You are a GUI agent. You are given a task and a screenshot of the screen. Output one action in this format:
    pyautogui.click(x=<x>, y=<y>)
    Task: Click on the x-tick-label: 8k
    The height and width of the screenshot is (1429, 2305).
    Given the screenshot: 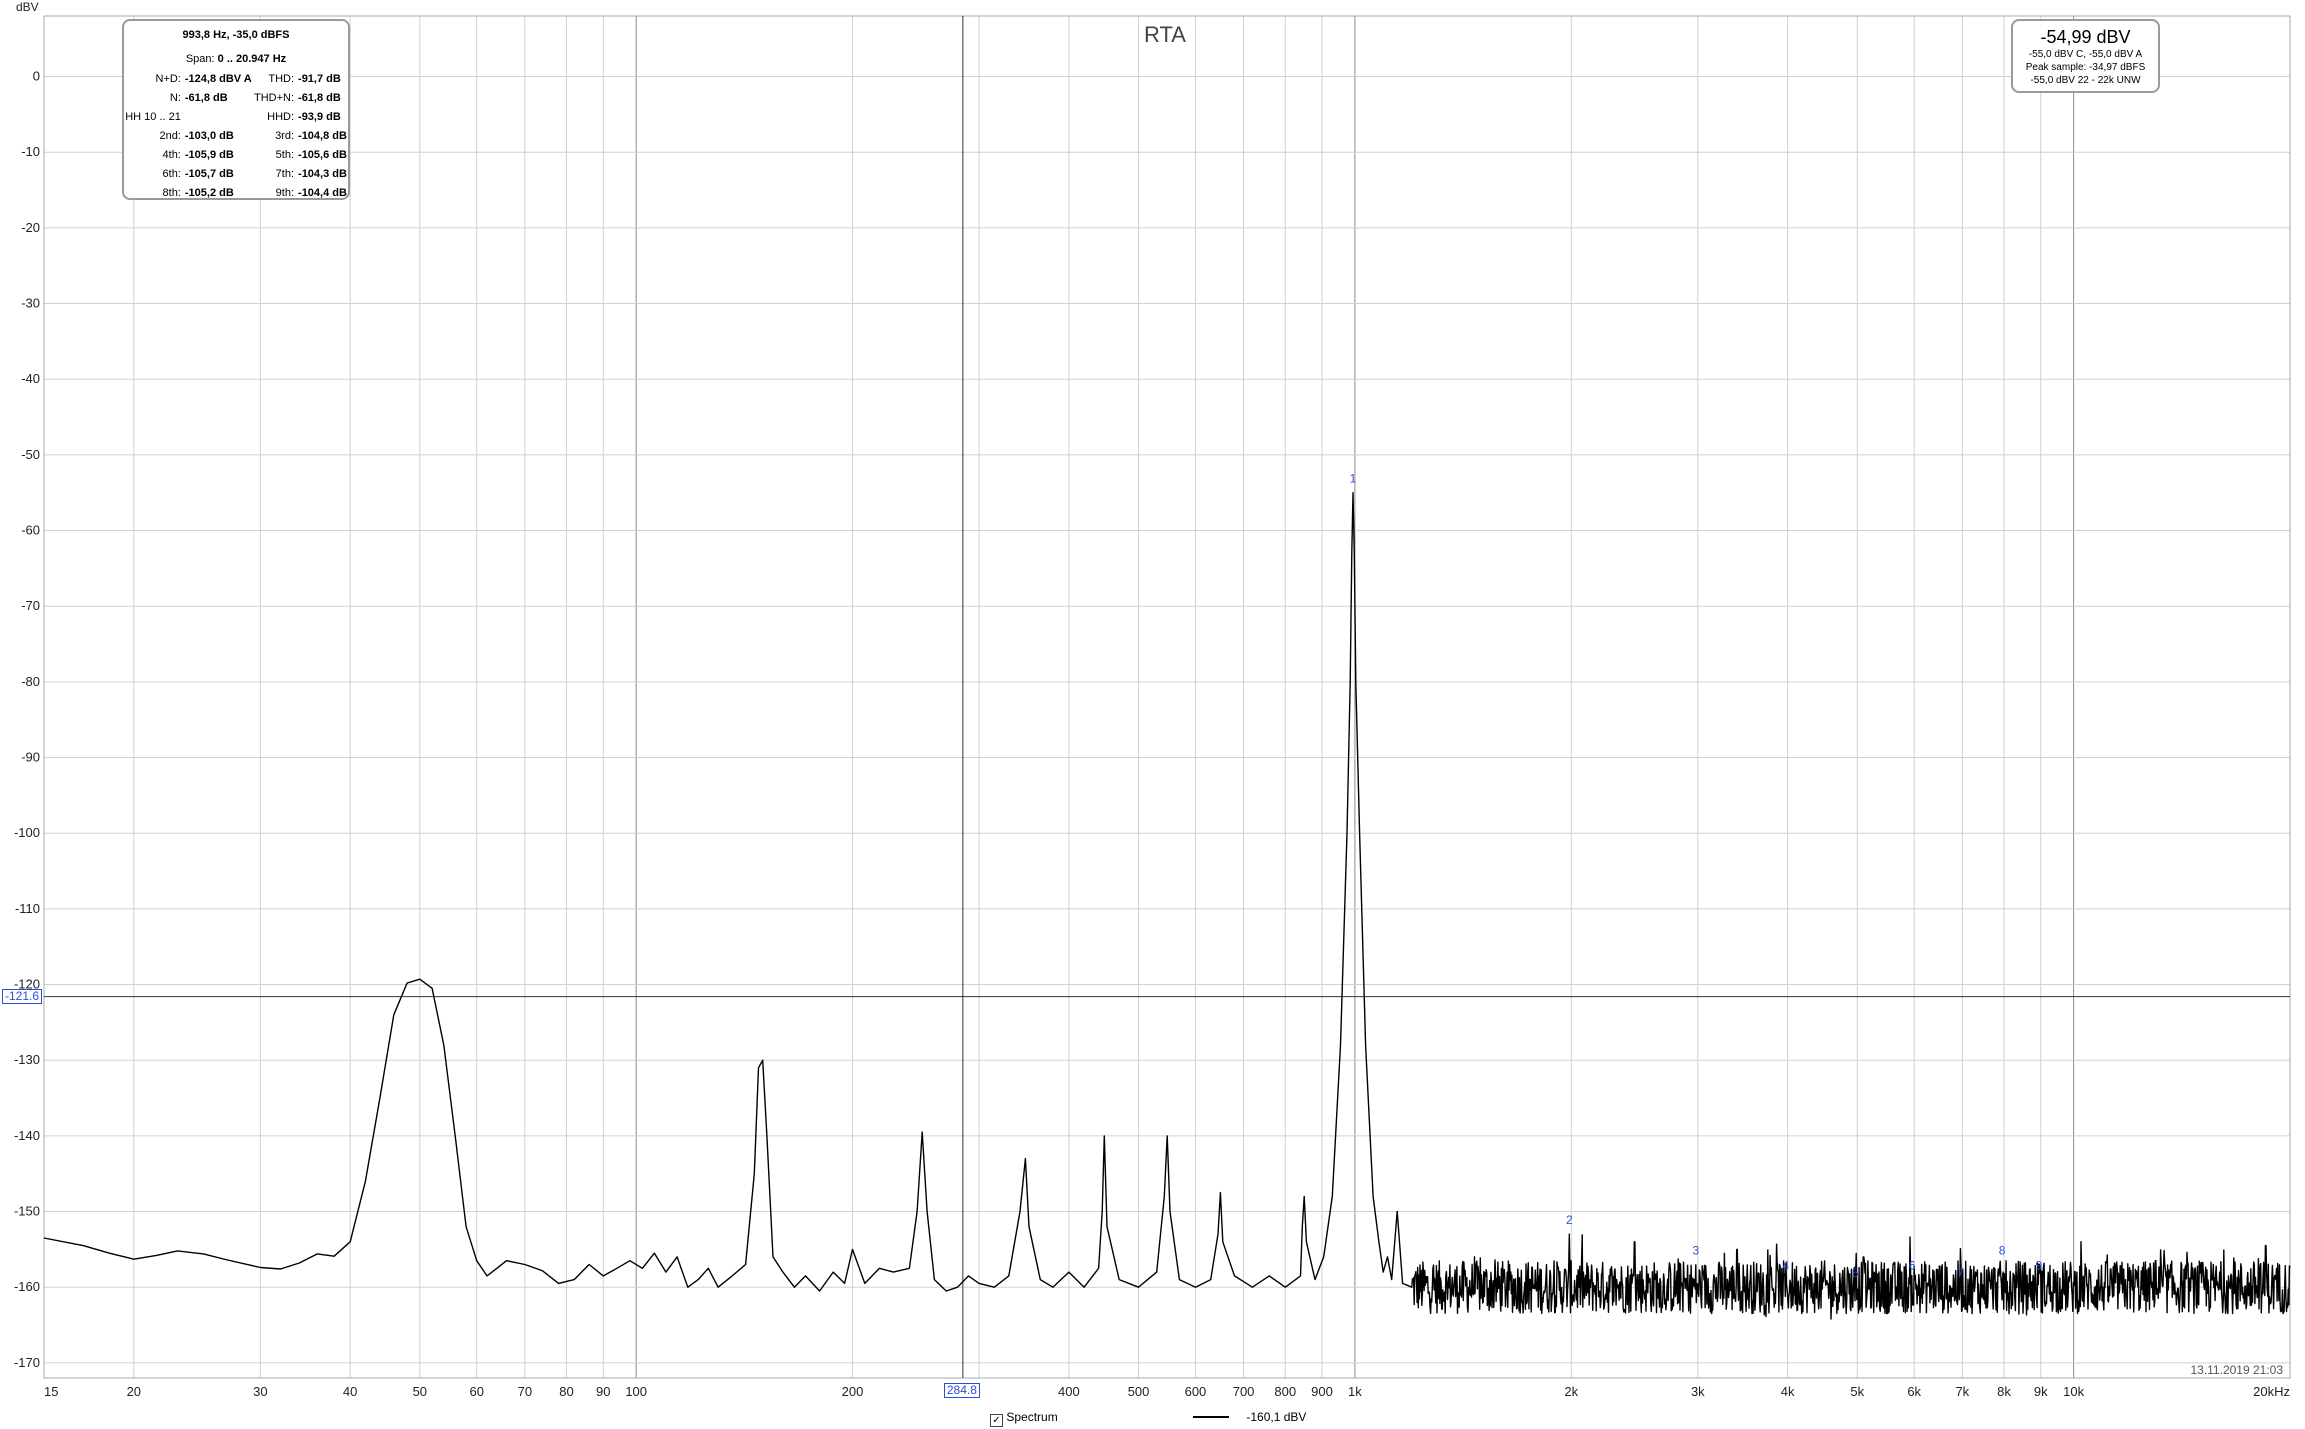 What is the action you would take?
    pyautogui.click(x=2004, y=1391)
    